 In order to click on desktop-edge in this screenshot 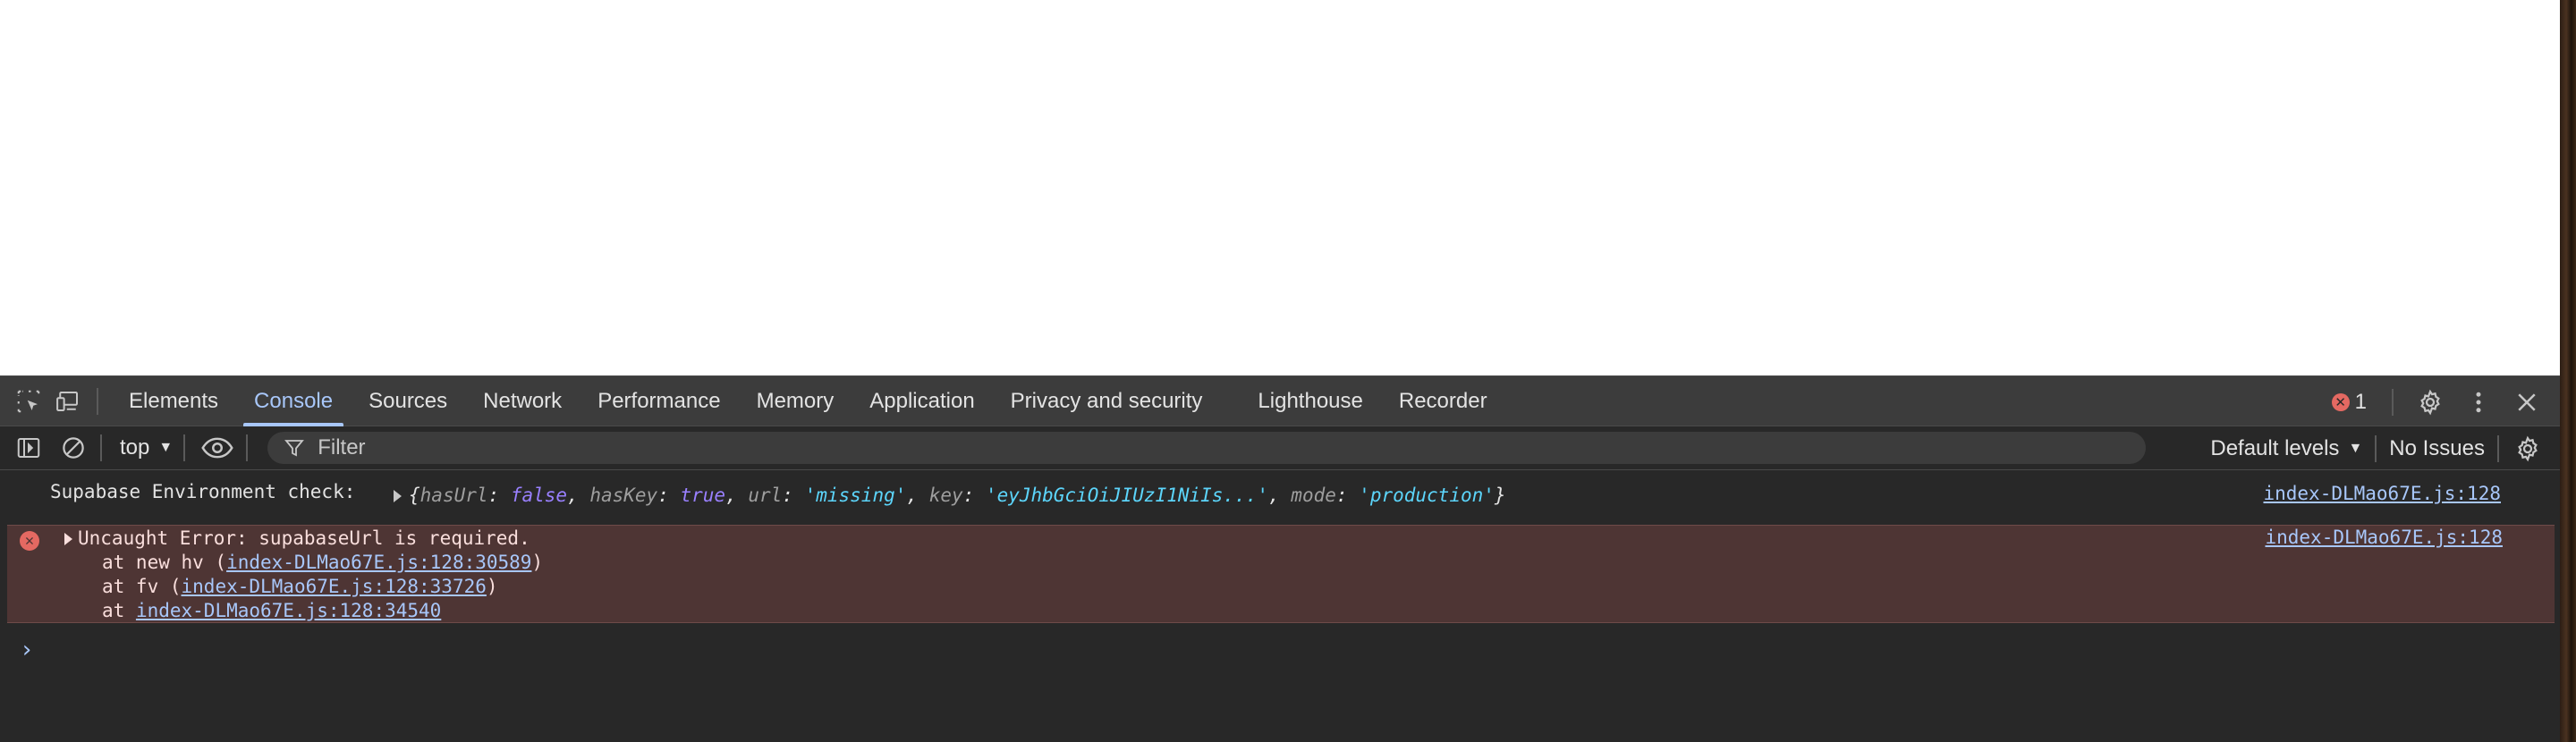, I will do `click(2568, 371)`.